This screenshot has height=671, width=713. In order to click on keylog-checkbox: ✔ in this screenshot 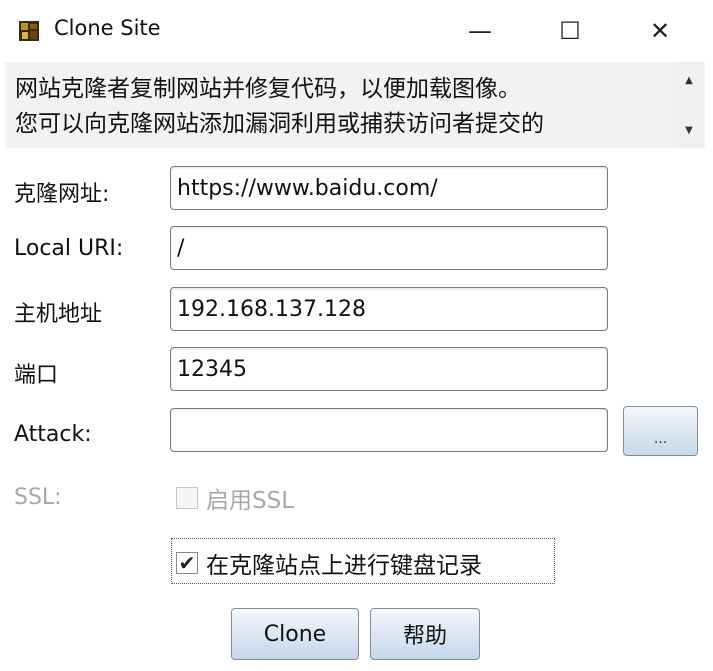, I will do `click(187, 563)`.